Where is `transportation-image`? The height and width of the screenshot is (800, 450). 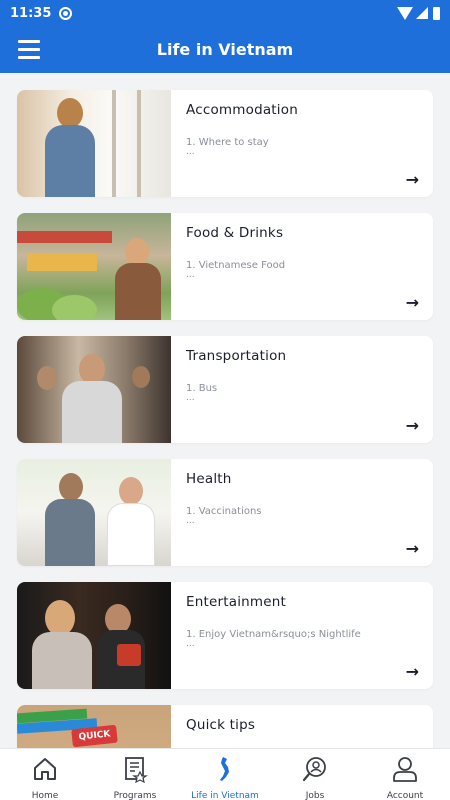 transportation-image is located at coordinates (94, 389).